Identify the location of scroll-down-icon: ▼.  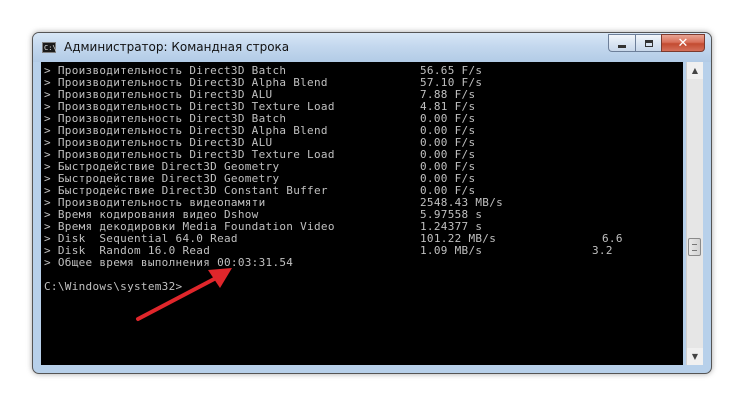
(695, 356).